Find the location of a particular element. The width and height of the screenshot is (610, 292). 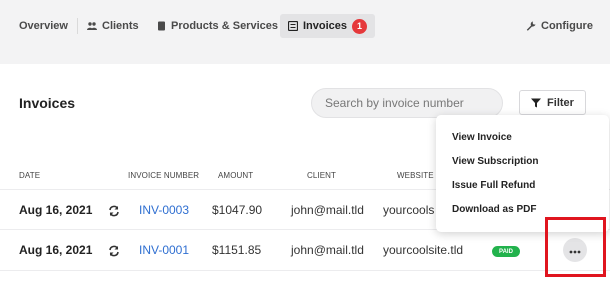

nav-overview-label: Overview is located at coordinates (43, 26).